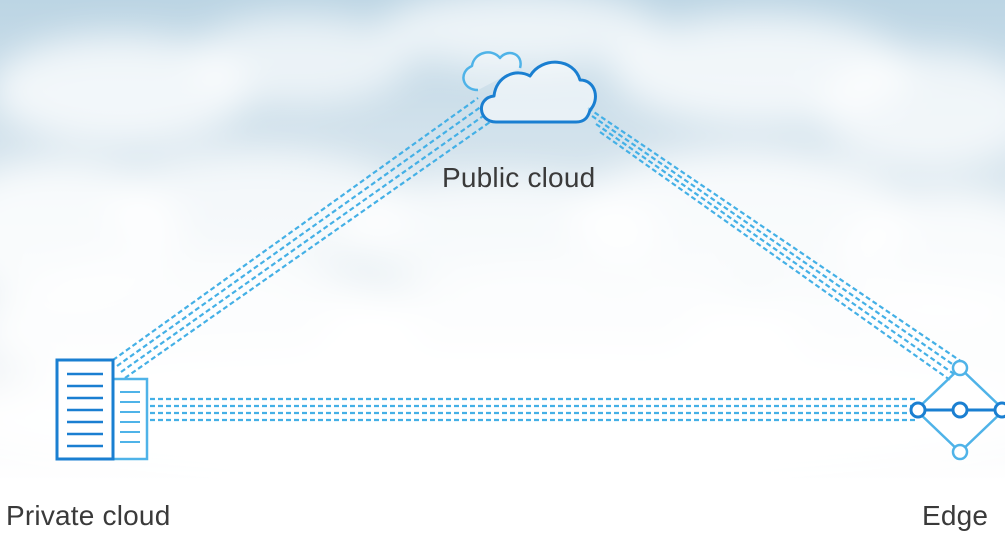  Describe the element at coordinates (519, 177) in the screenshot. I see `public-cloud-label: Public cloud` at that location.